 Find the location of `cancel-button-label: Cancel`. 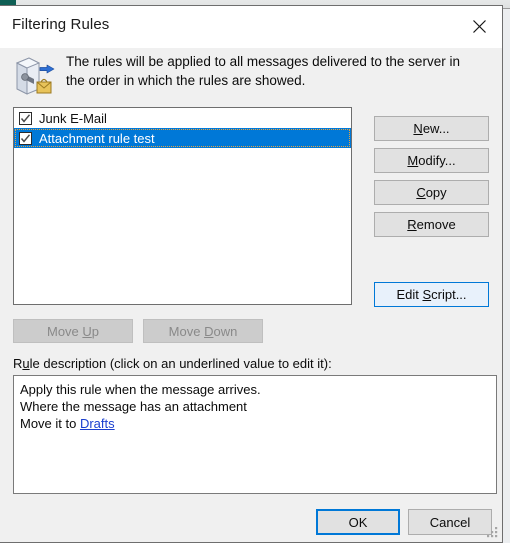

cancel-button-label: Cancel is located at coordinates (450, 522).